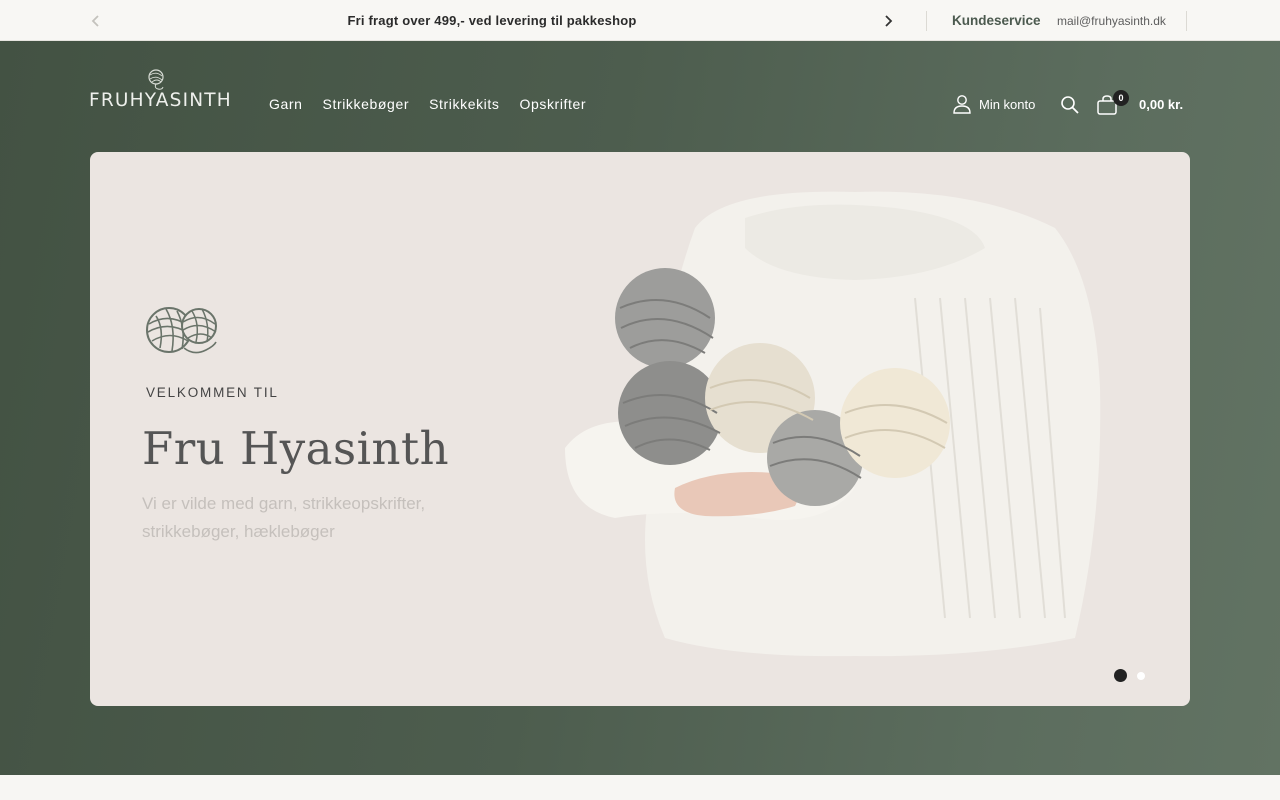 Image resolution: width=1280 pixels, height=800 pixels. I want to click on logo-text: FRUHYASINTH, so click(160, 100).